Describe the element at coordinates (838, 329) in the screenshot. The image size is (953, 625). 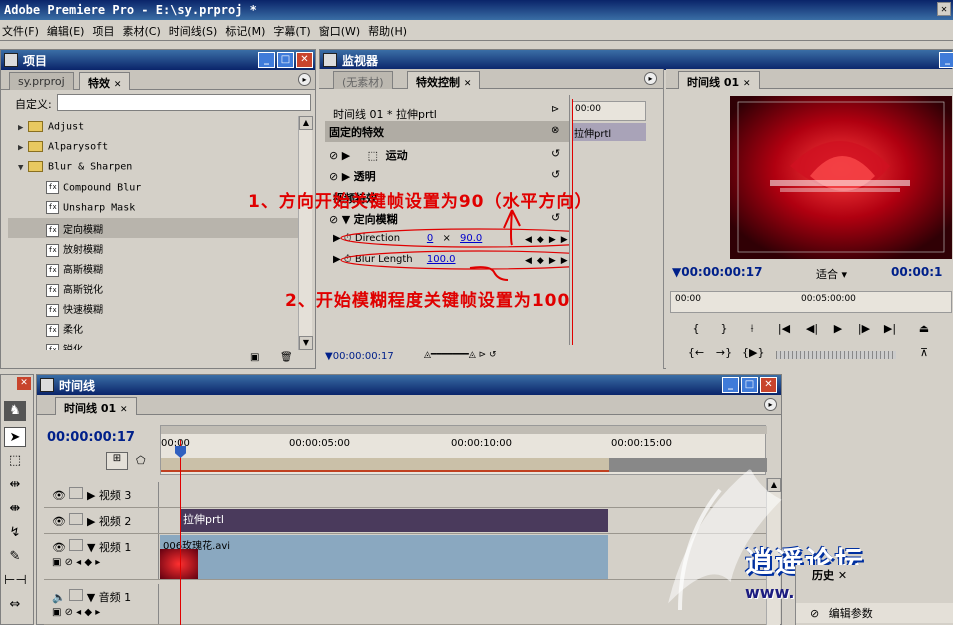
I see `play-icon: ▶` at that location.